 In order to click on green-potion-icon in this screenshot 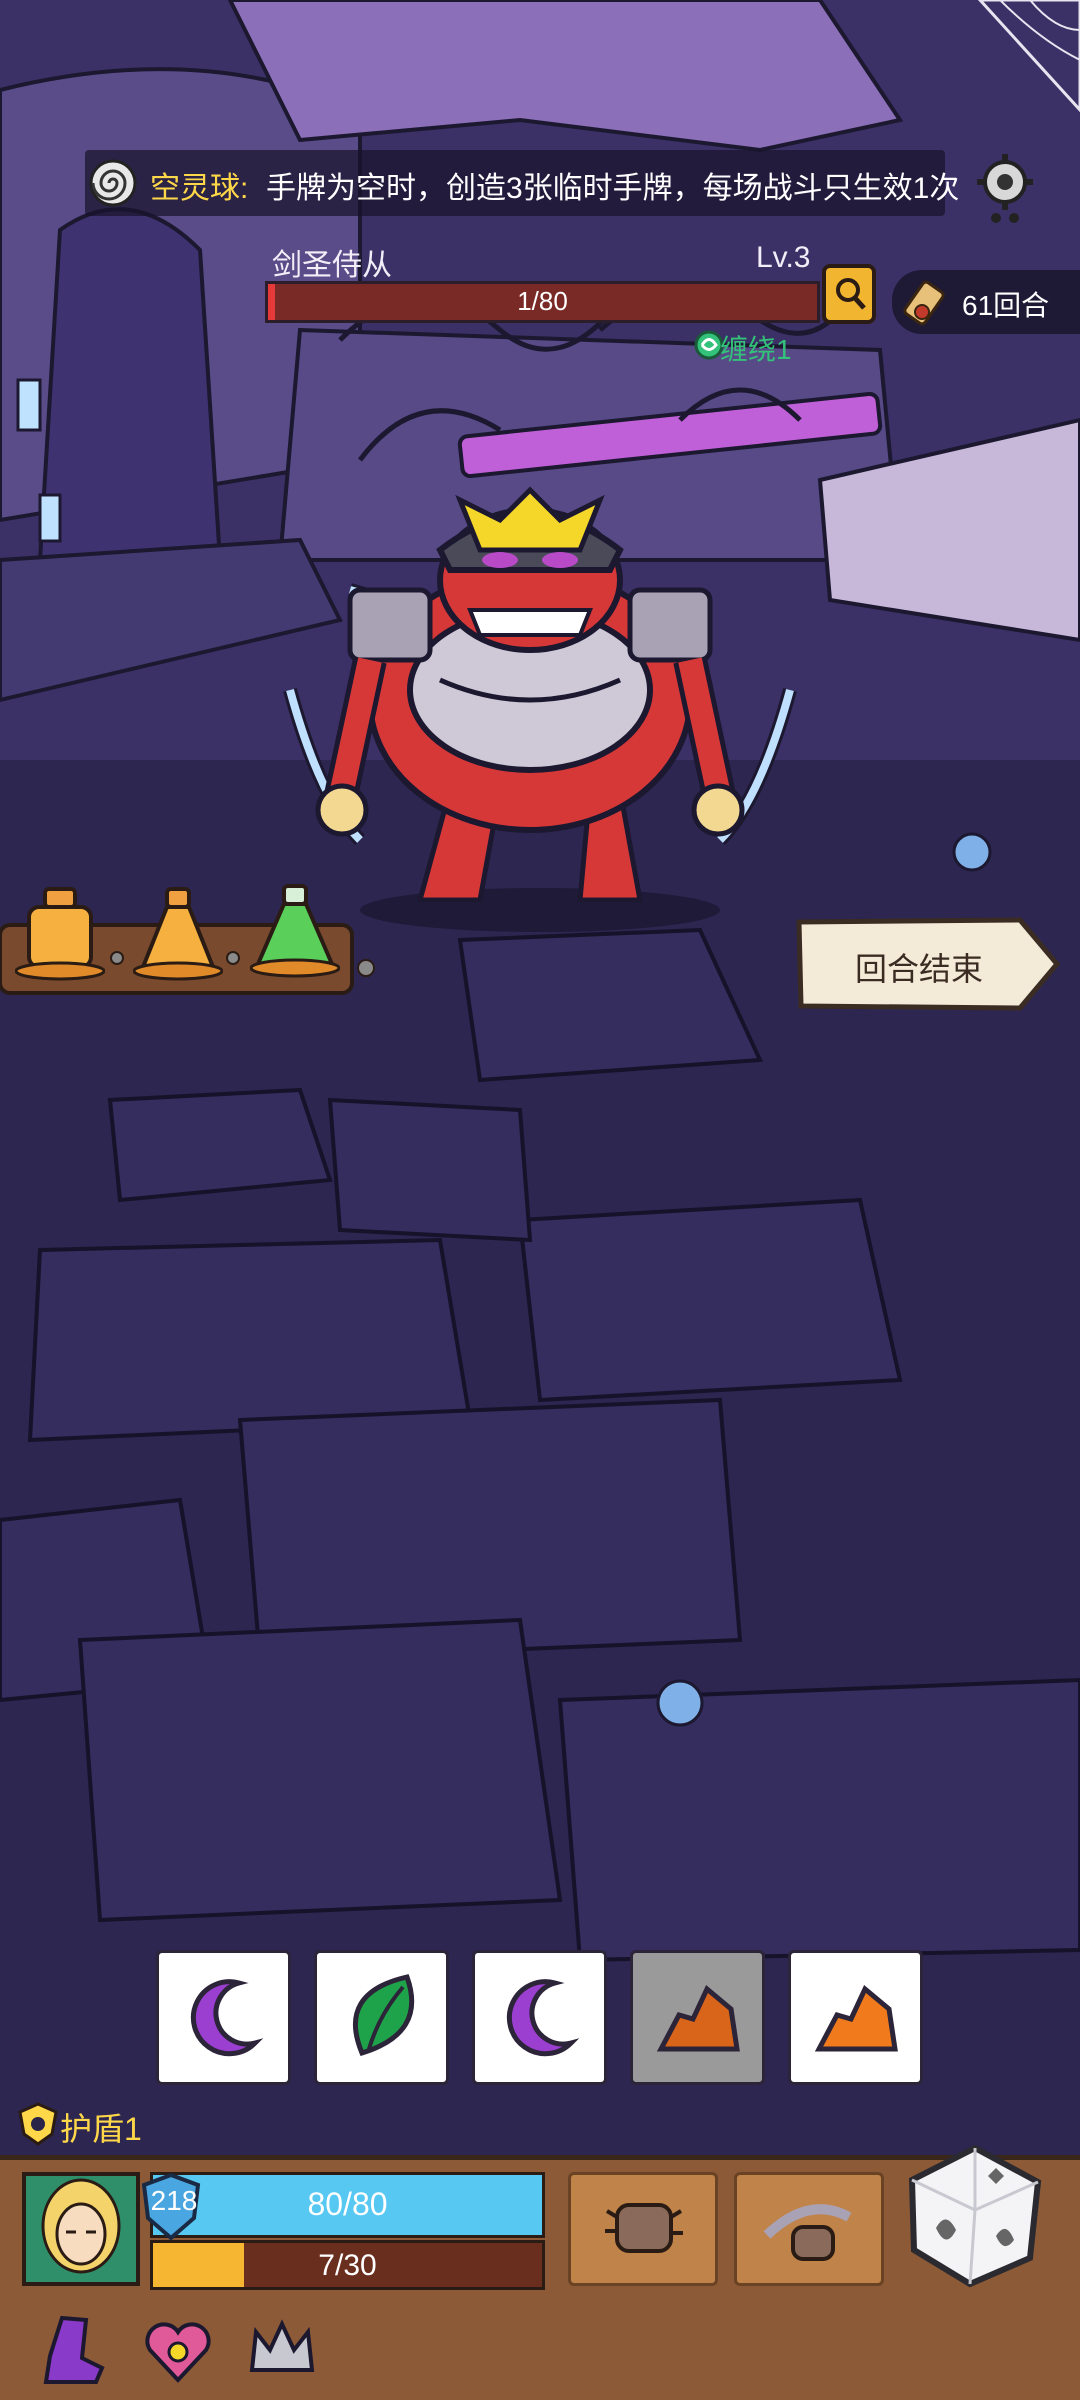, I will do `click(295, 932)`.